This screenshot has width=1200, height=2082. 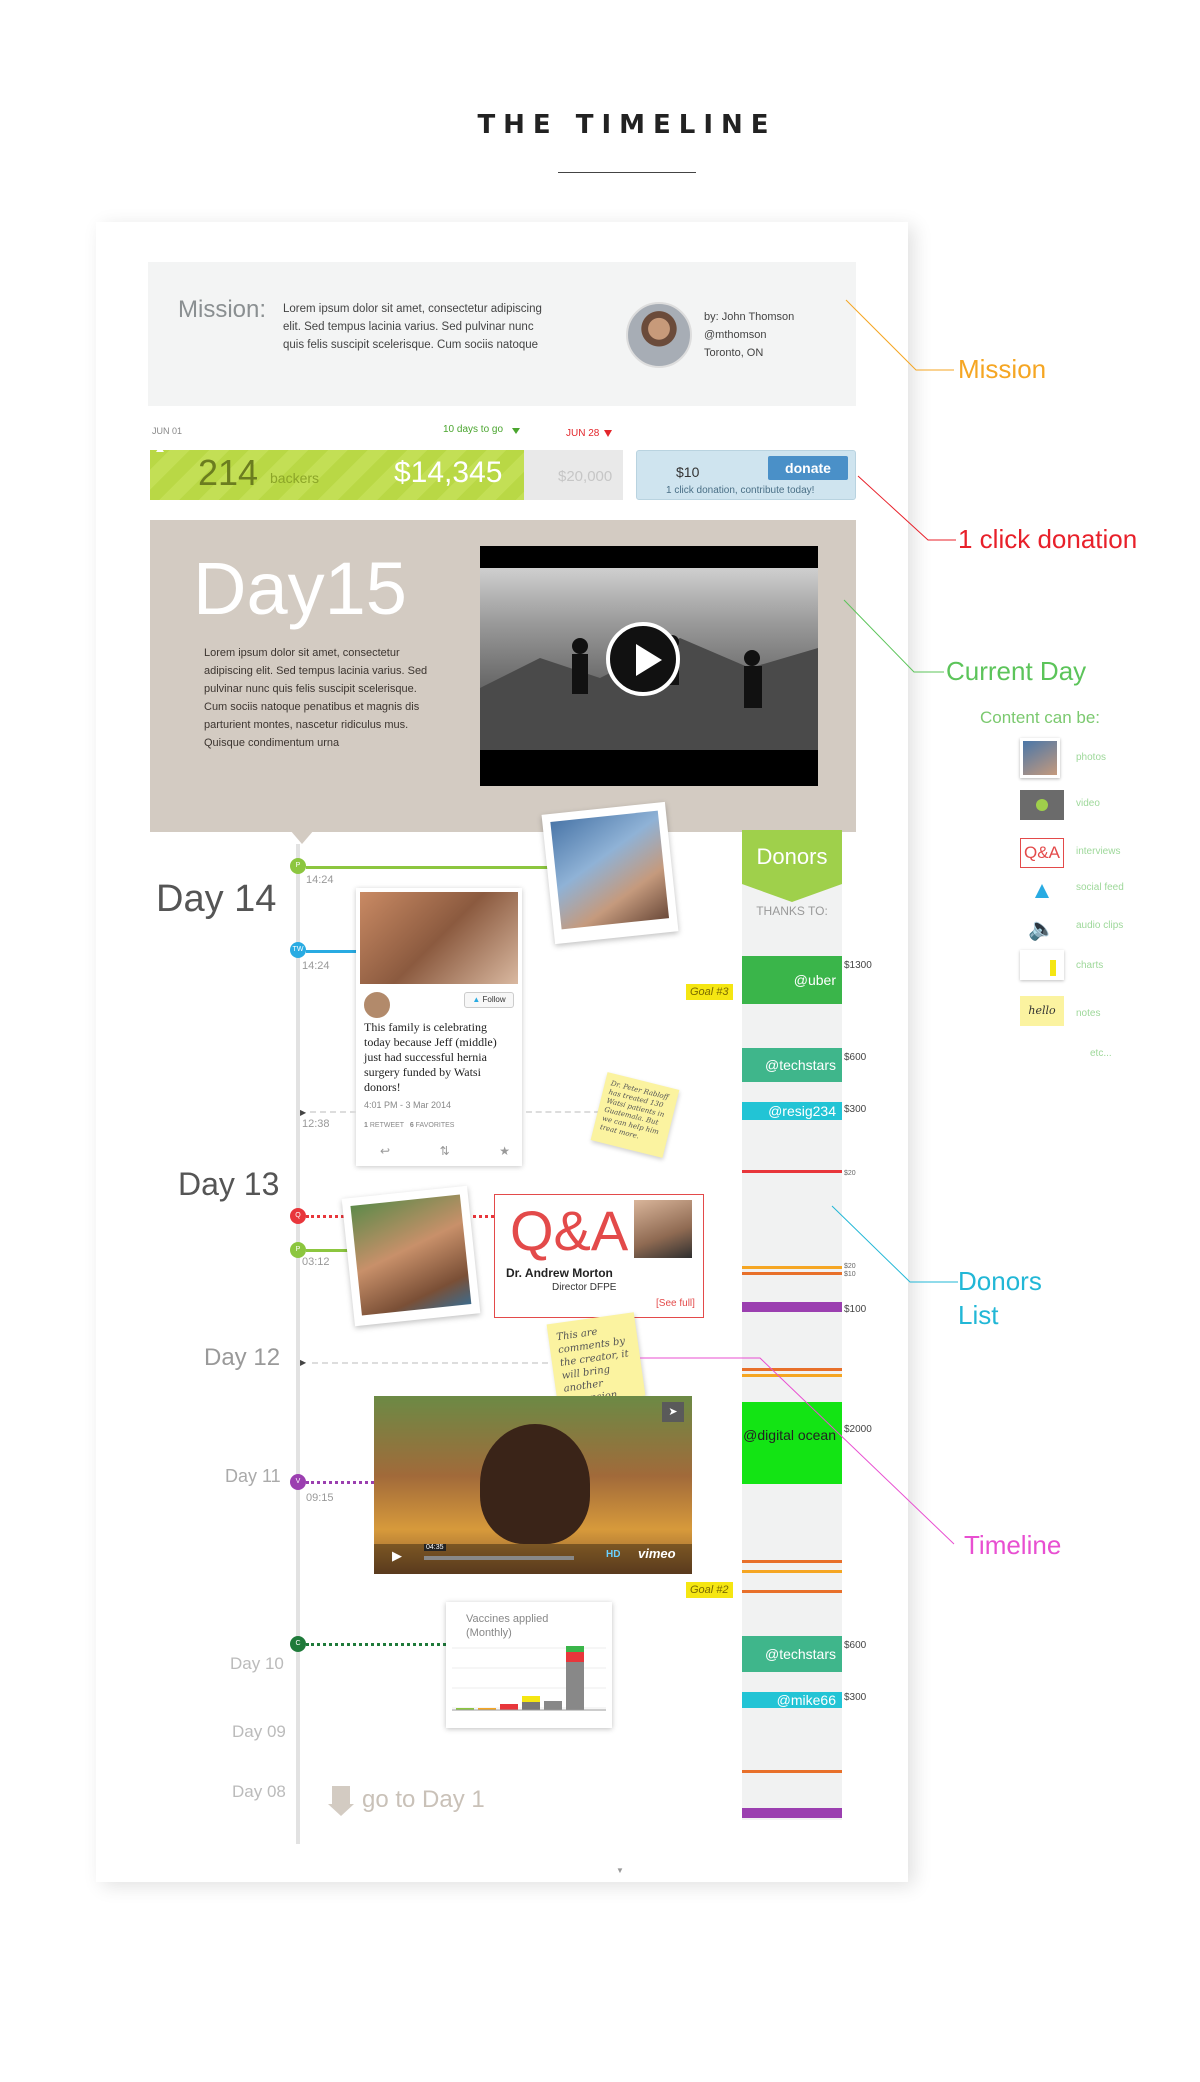 I want to click on video-icon, so click(x=1042, y=805).